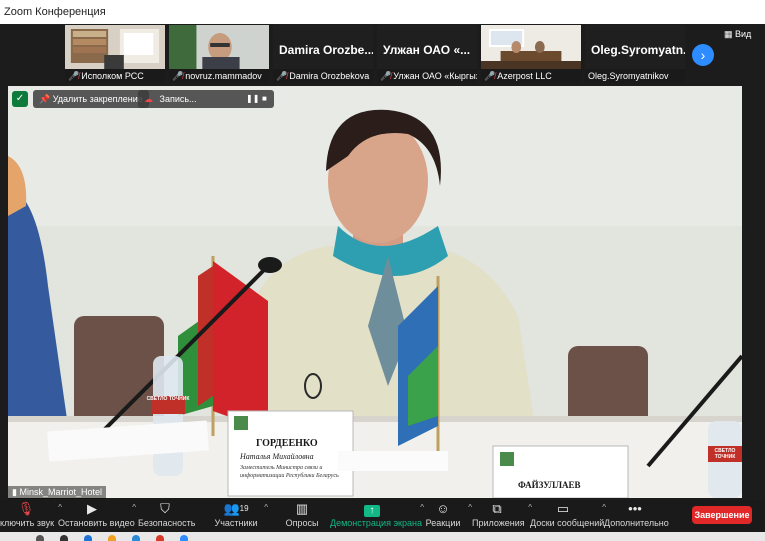 The width and height of the screenshot is (765, 541). What do you see at coordinates (20, 99) in the screenshot?
I see `security-shield-icon: ✓` at bounding box center [20, 99].